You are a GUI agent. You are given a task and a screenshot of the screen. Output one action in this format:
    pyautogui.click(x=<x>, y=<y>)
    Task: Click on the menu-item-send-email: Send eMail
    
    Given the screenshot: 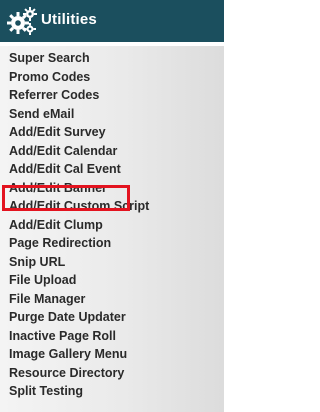 What is the action you would take?
    pyautogui.click(x=79, y=114)
    